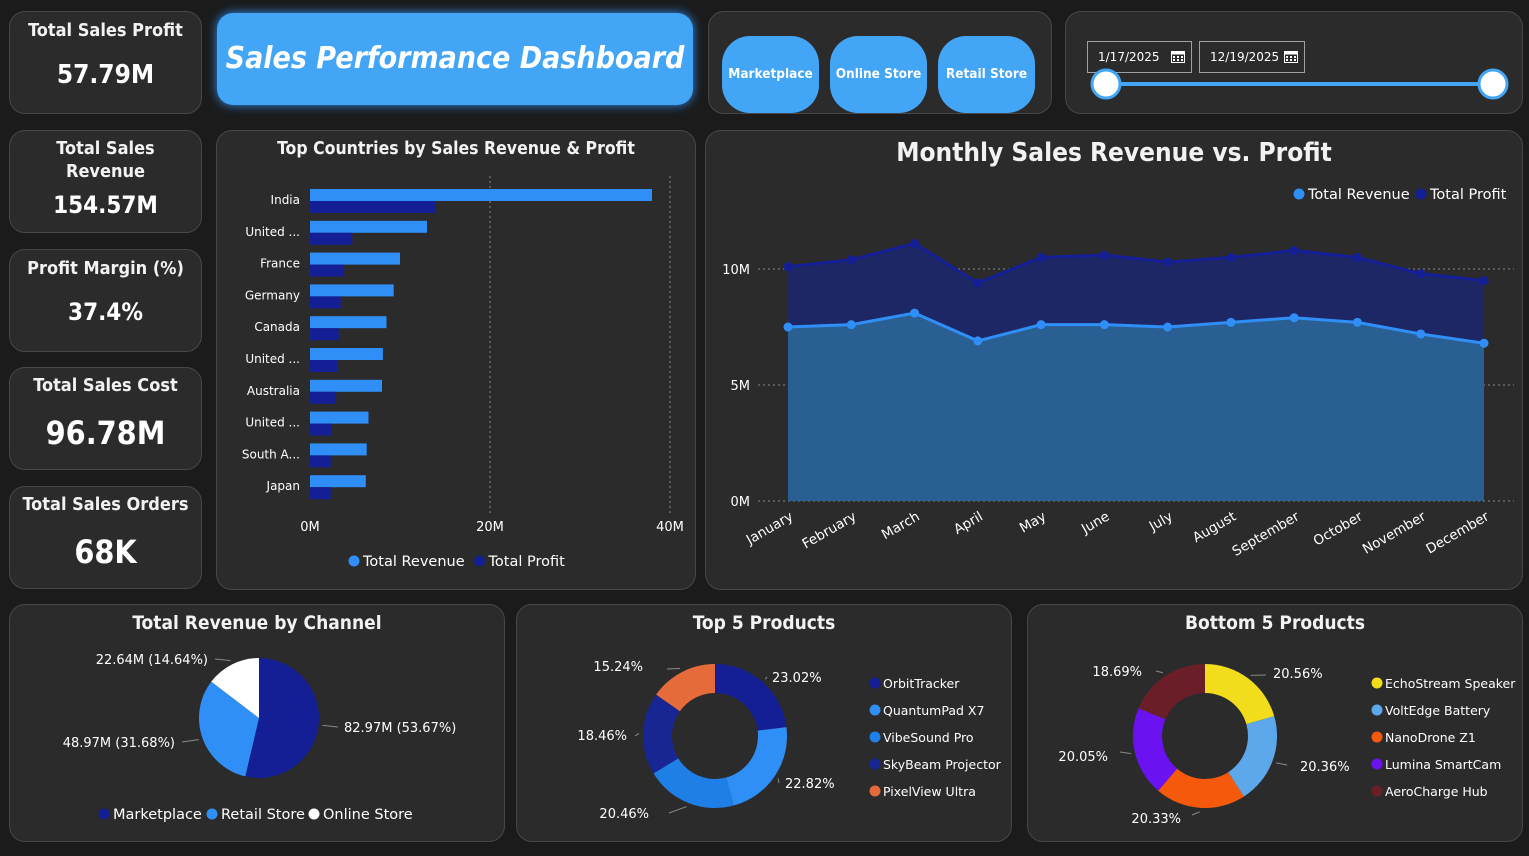  What do you see at coordinates (1300, 84) in the screenshot?
I see `slider-track` at bounding box center [1300, 84].